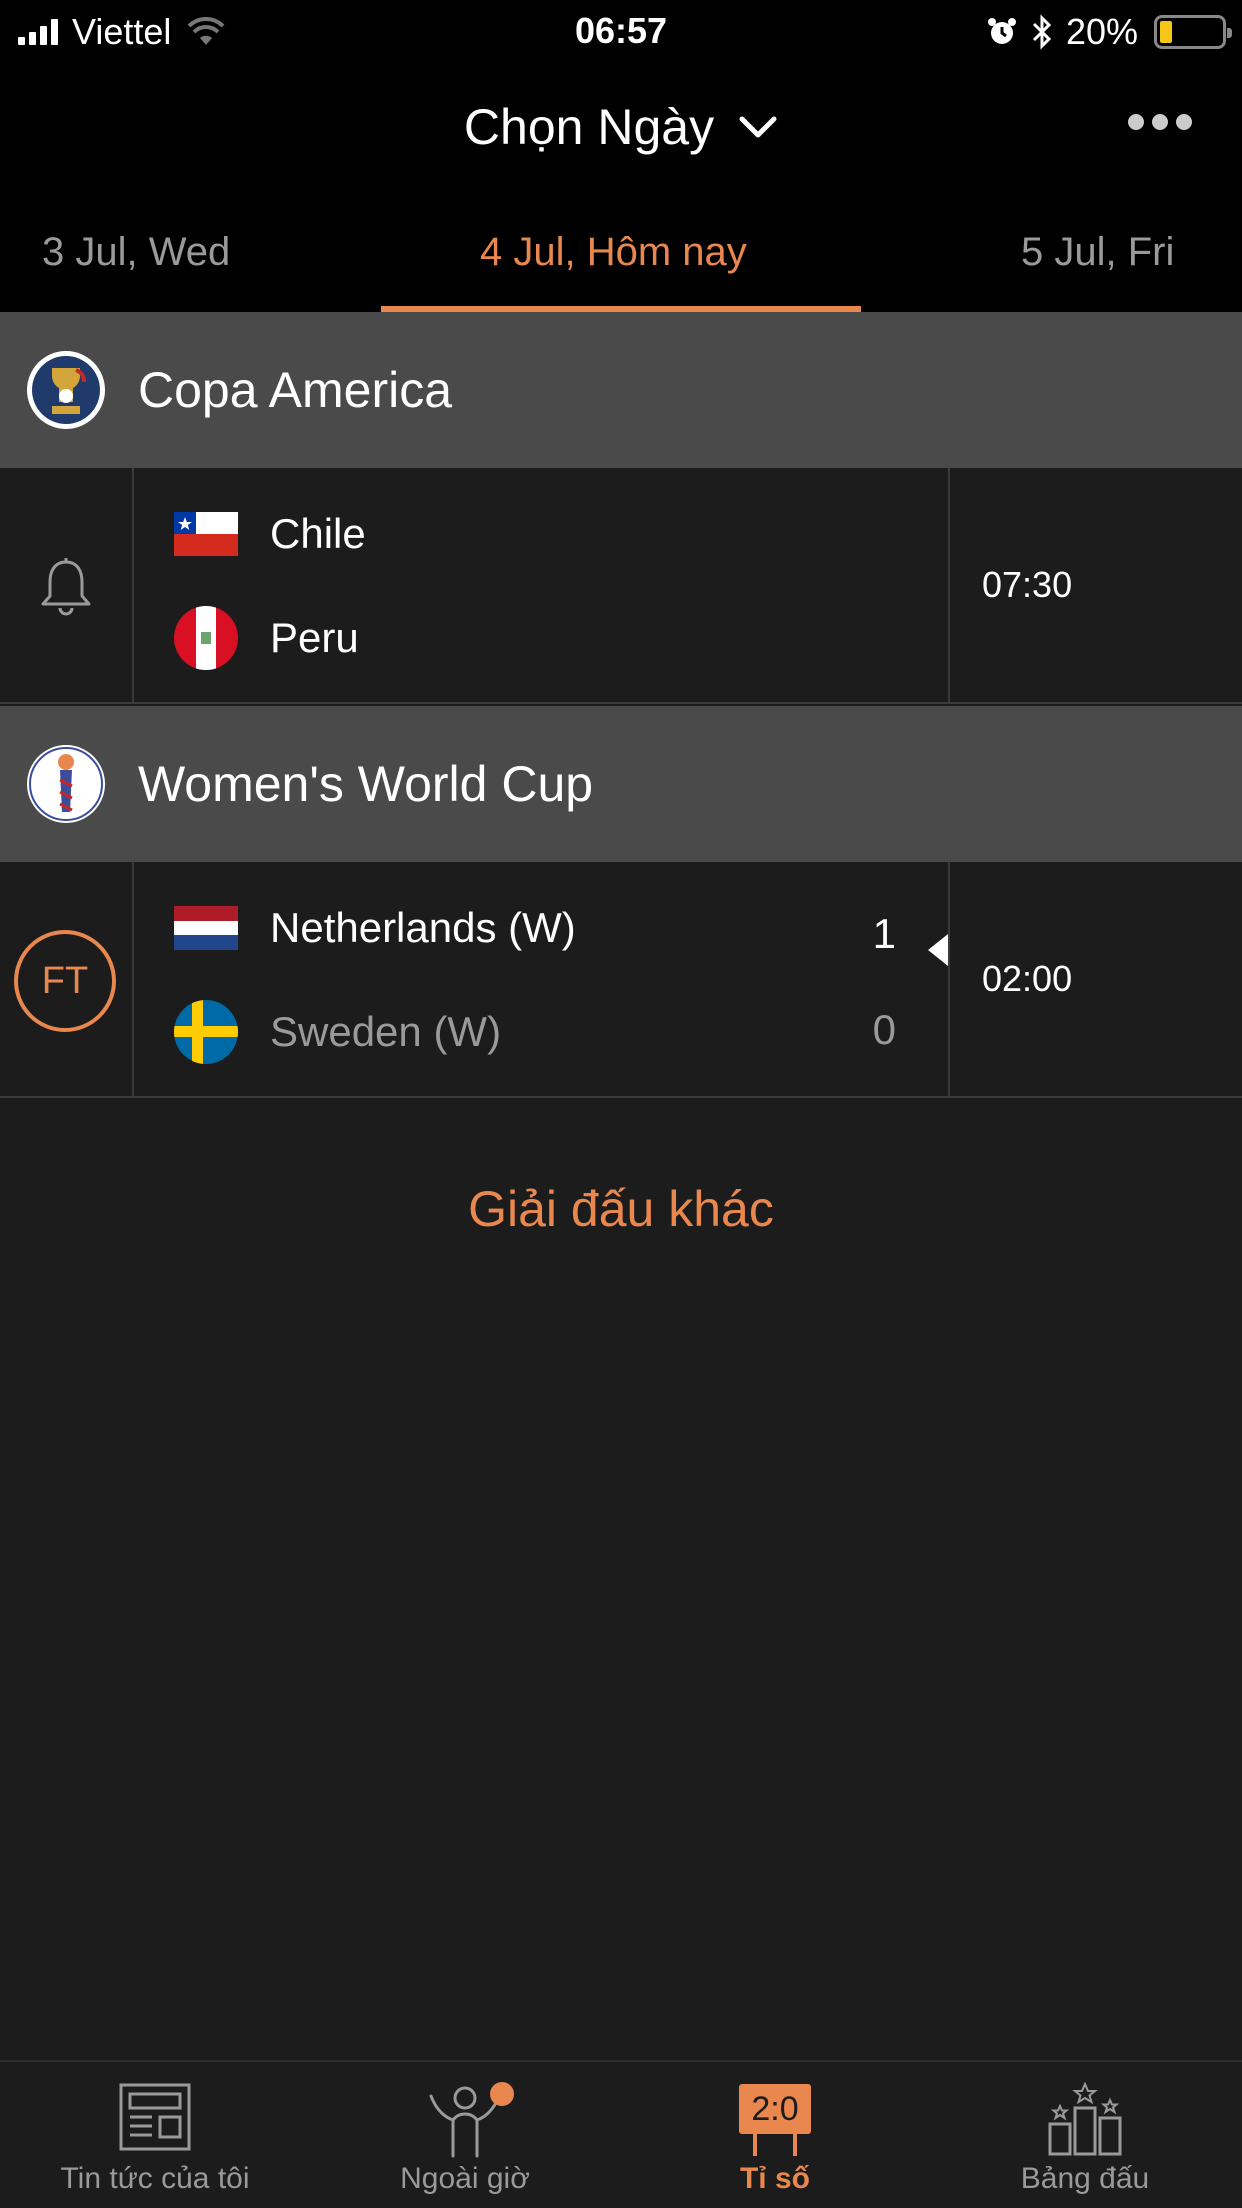 The height and width of the screenshot is (2208, 1242). Describe the element at coordinates (621, 1209) in the screenshot. I see `other-leagues-link: Giải đấu khác` at that location.